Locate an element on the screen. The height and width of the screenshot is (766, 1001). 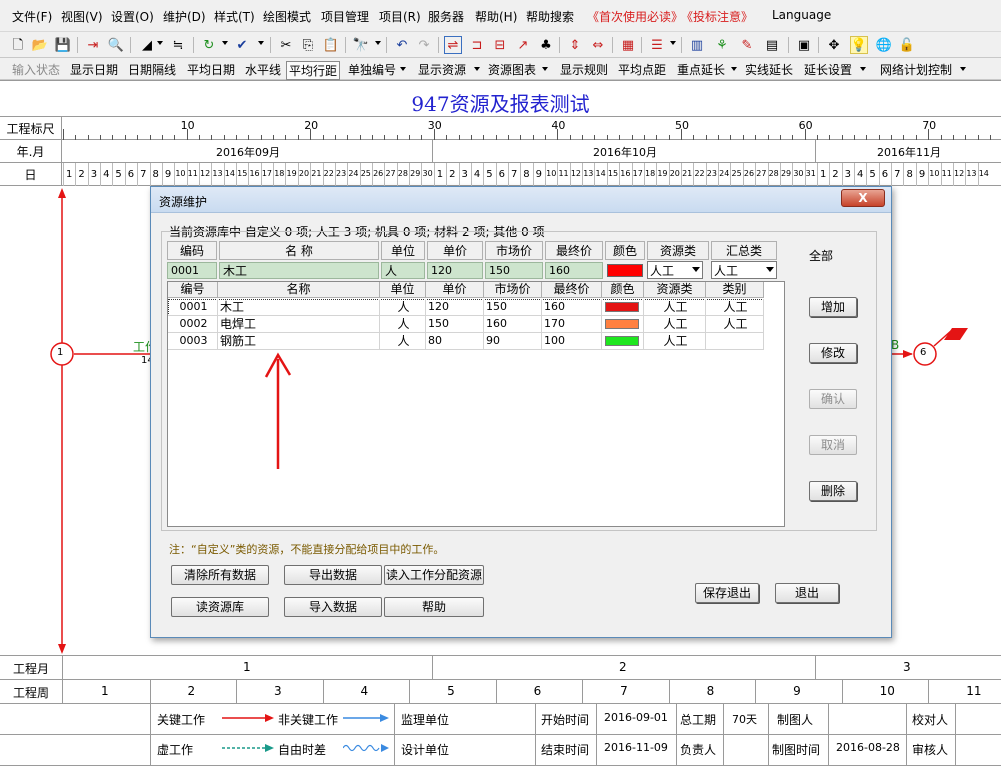
import-data-button: 导入数据 is located at coordinates (333, 607).